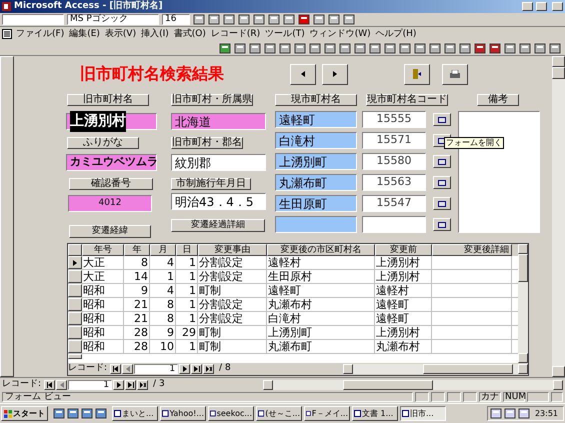  Describe the element at coordinates (155, 34) in the screenshot. I see `menu-item: 挿入(I)` at that location.